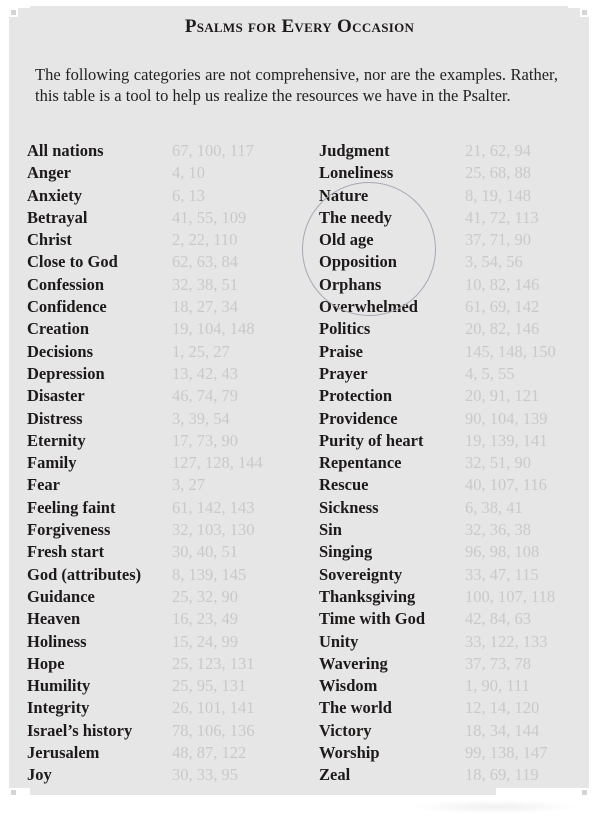  Describe the element at coordinates (217, 463) in the screenshot. I see `psalm-references: 127, 128, 144` at that location.